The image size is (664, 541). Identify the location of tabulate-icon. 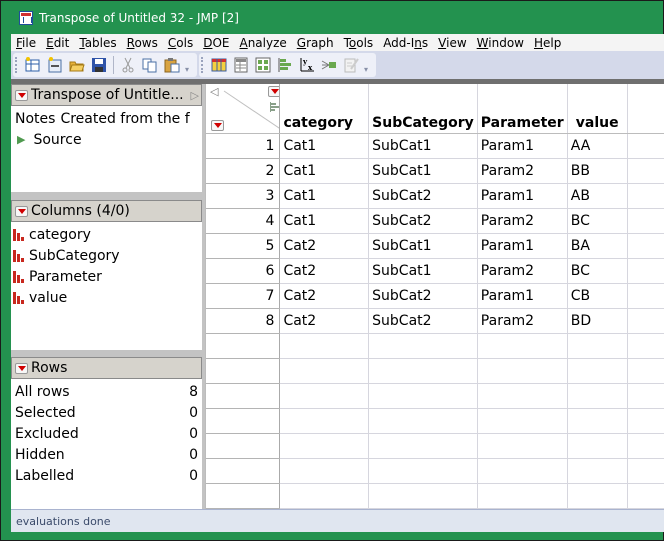
(241, 65).